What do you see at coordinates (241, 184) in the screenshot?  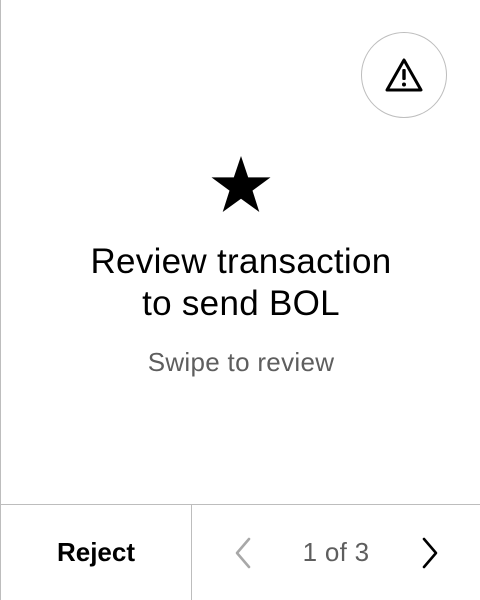 I see `star-icon` at bounding box center [241, 184].